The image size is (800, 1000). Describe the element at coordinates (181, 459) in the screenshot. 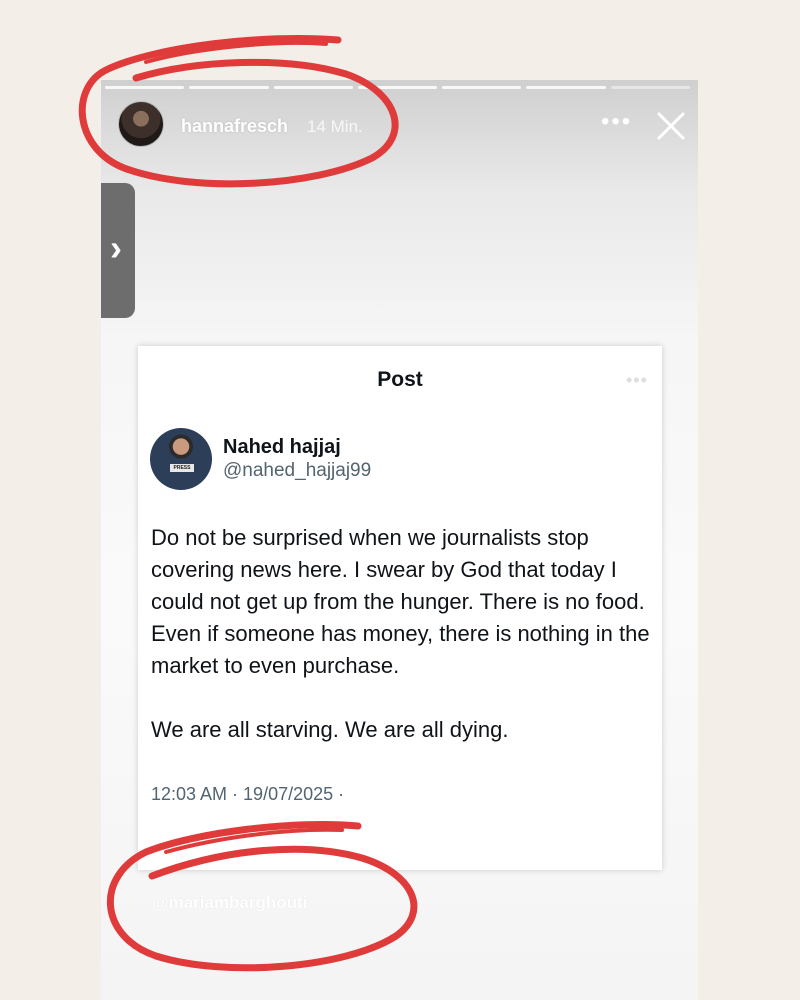

I see `post-author-avatar: PRESS` at that location.